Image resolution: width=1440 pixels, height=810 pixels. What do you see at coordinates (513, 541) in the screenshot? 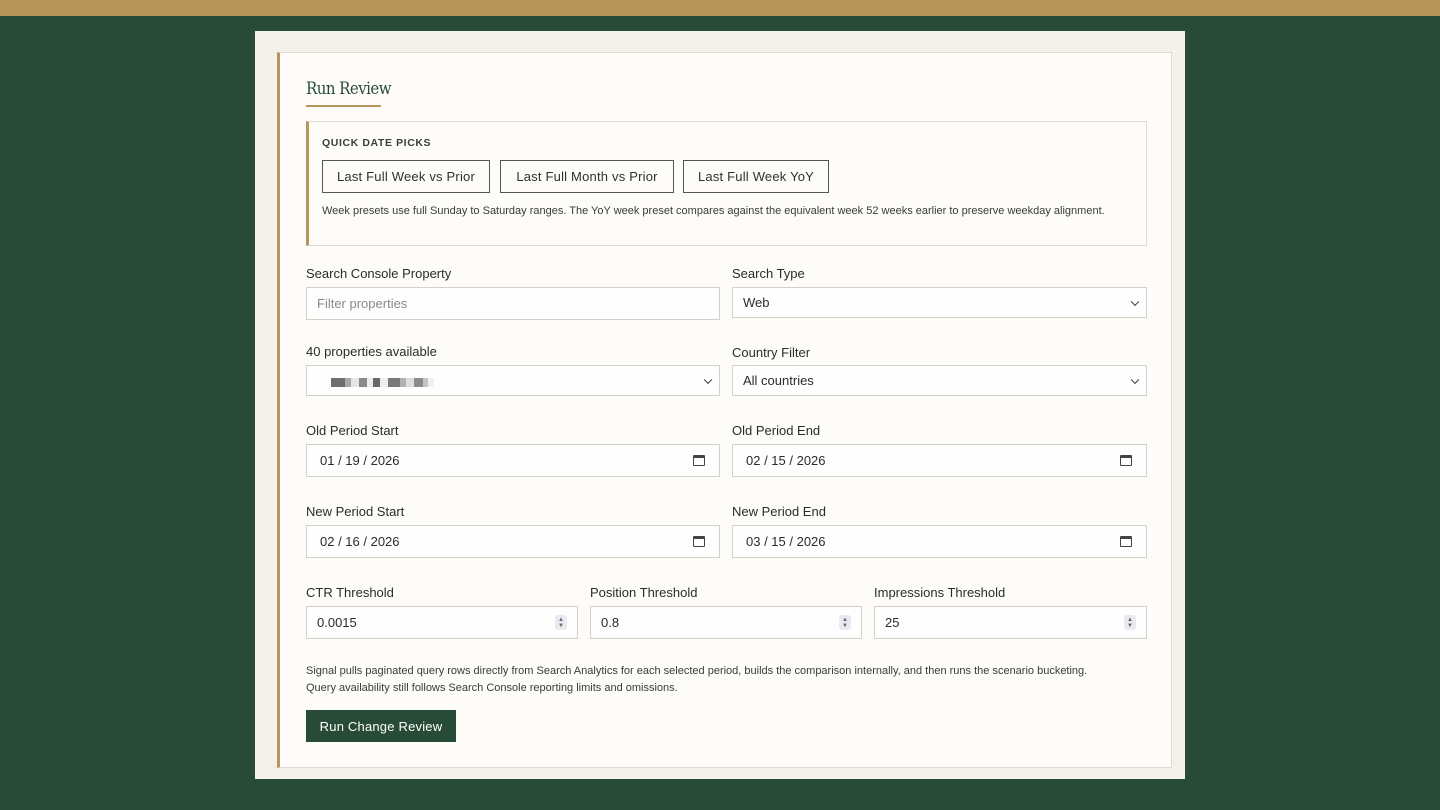
I see `new-period-start-input: 02 / 16 / 2026` at bounding box center [513, 541].